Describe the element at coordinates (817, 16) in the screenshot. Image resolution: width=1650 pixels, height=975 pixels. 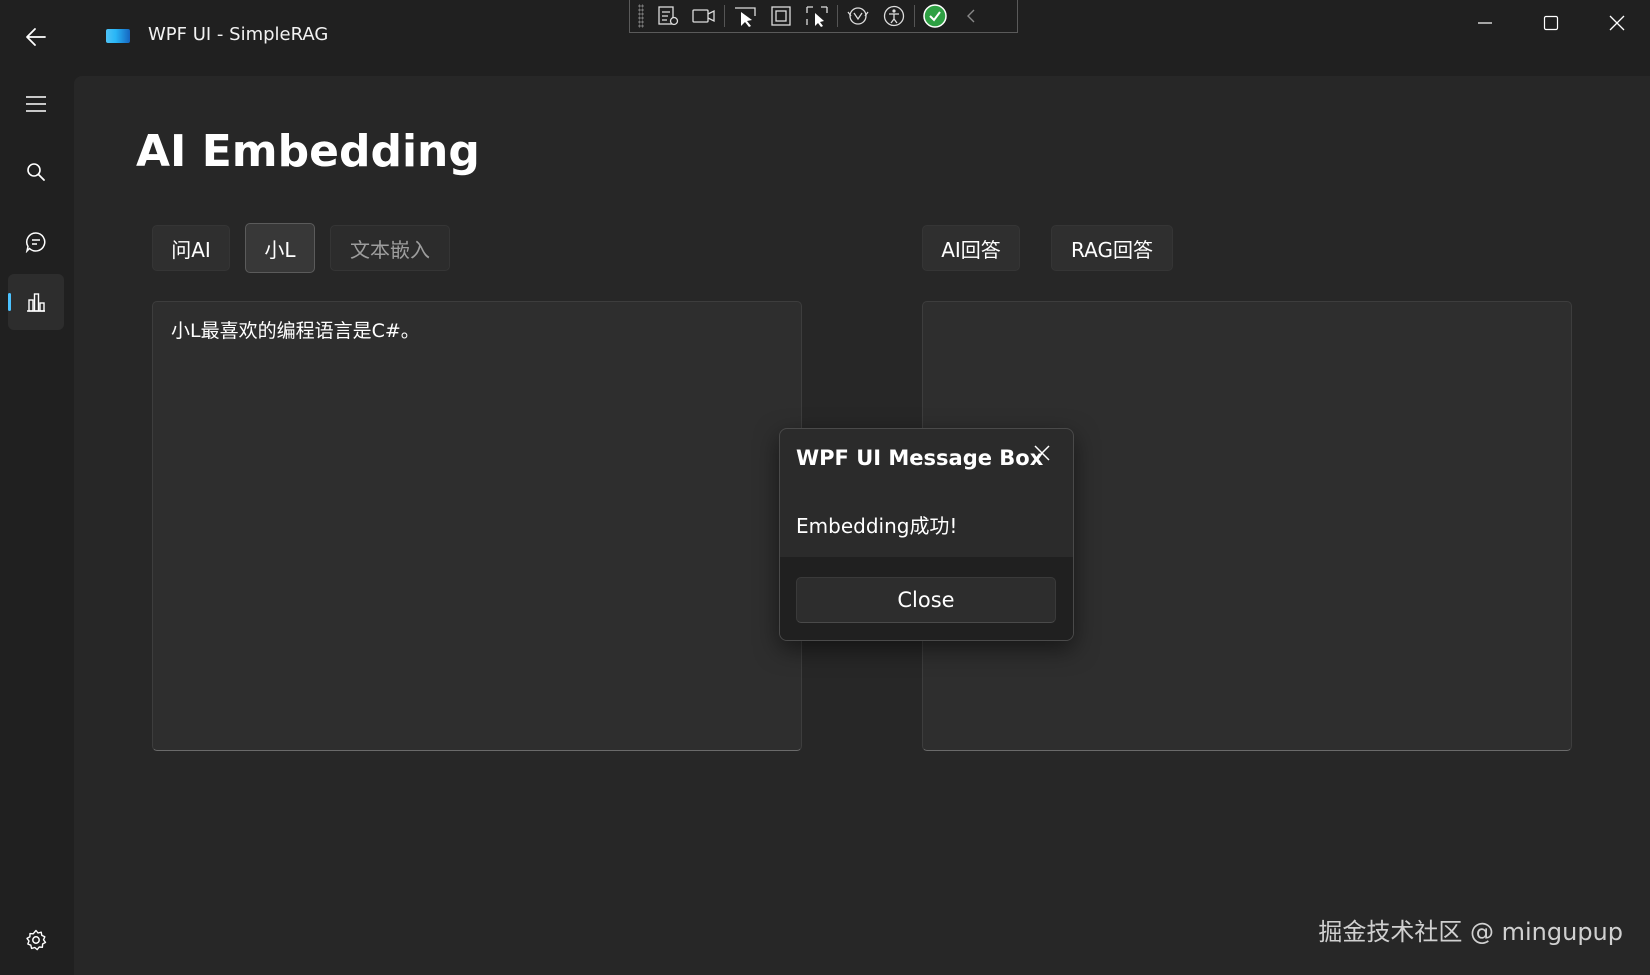
I see `track-focus-icon` at that location.